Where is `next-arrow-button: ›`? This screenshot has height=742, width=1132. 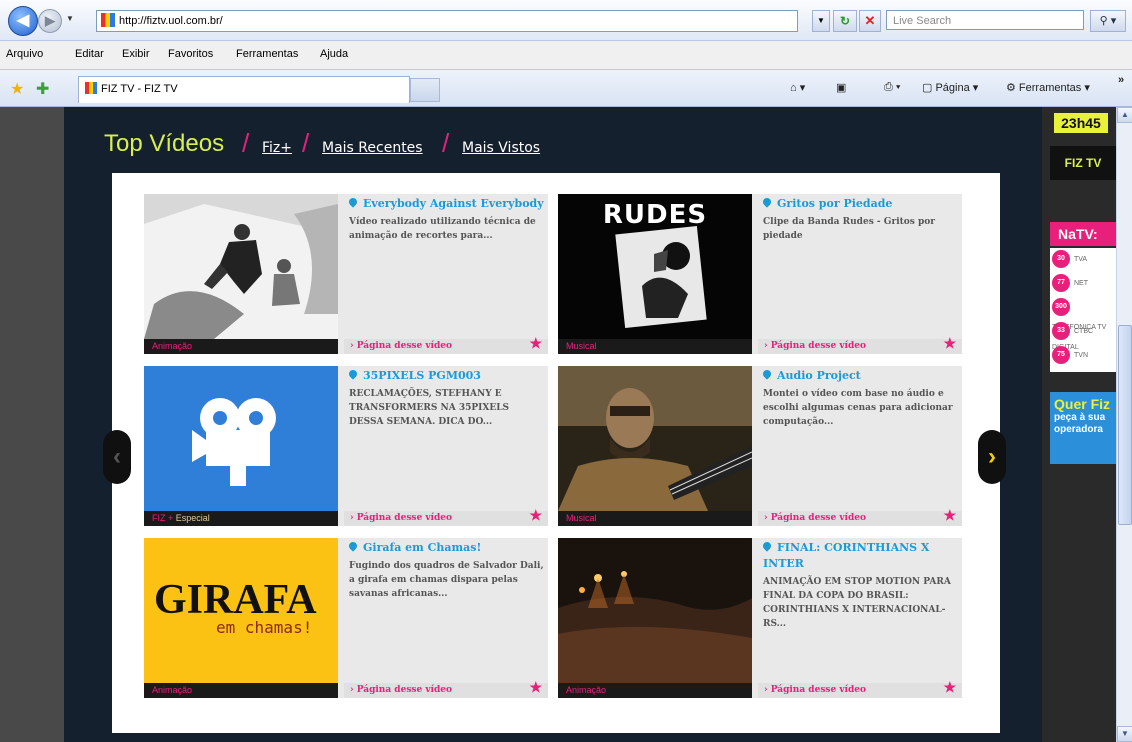 next-arrow-button: › is located at coordinates (992, 457).